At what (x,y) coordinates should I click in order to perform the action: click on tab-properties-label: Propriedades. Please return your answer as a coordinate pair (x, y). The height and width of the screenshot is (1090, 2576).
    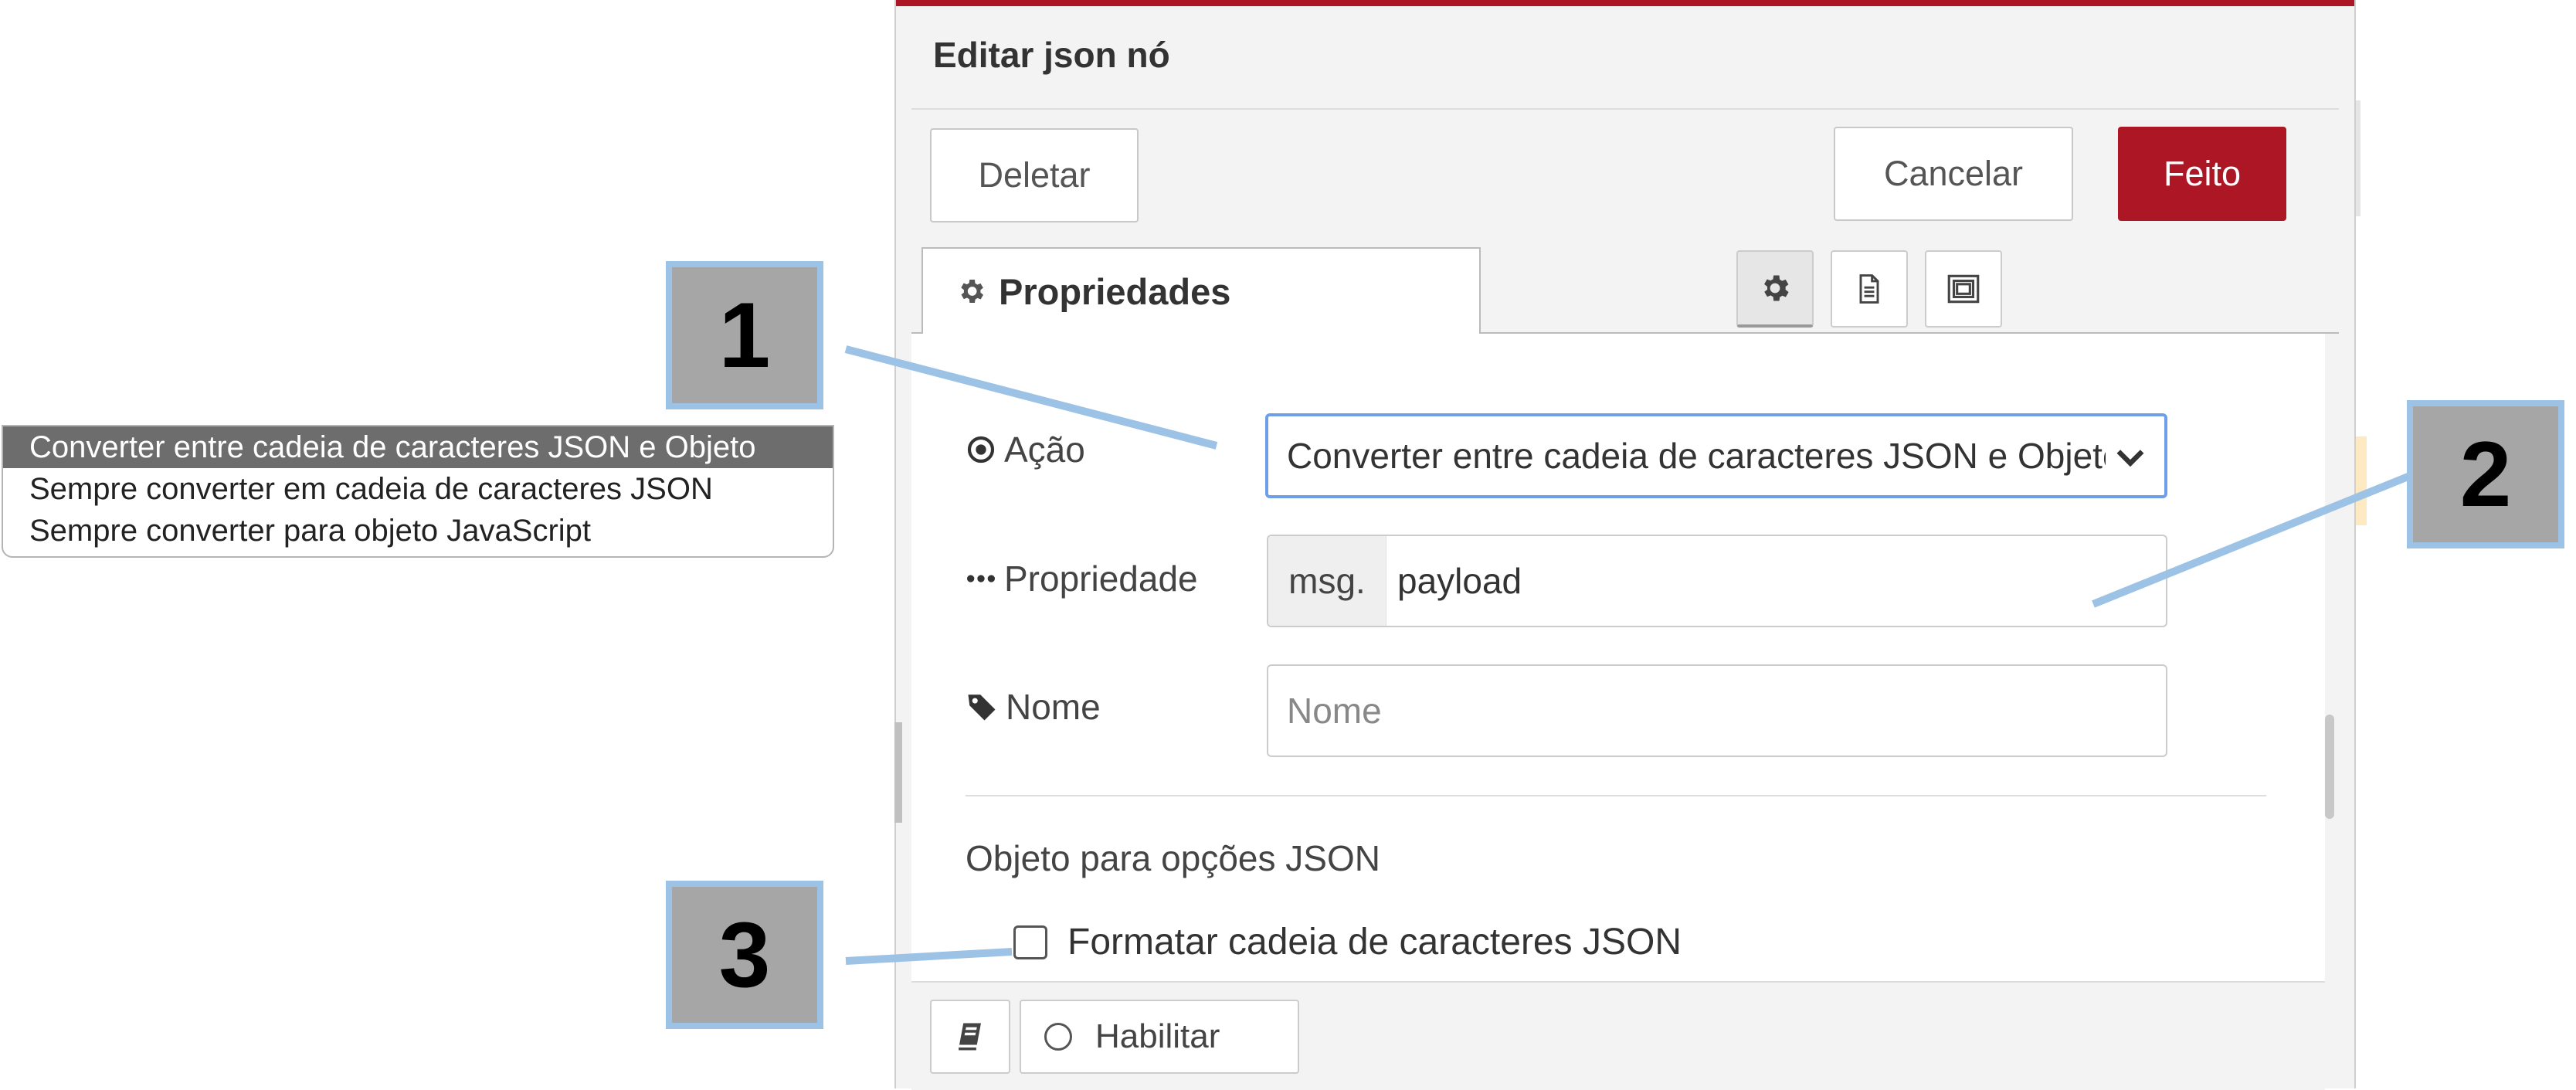
    Looking at the image, I should click on (1115, 291).